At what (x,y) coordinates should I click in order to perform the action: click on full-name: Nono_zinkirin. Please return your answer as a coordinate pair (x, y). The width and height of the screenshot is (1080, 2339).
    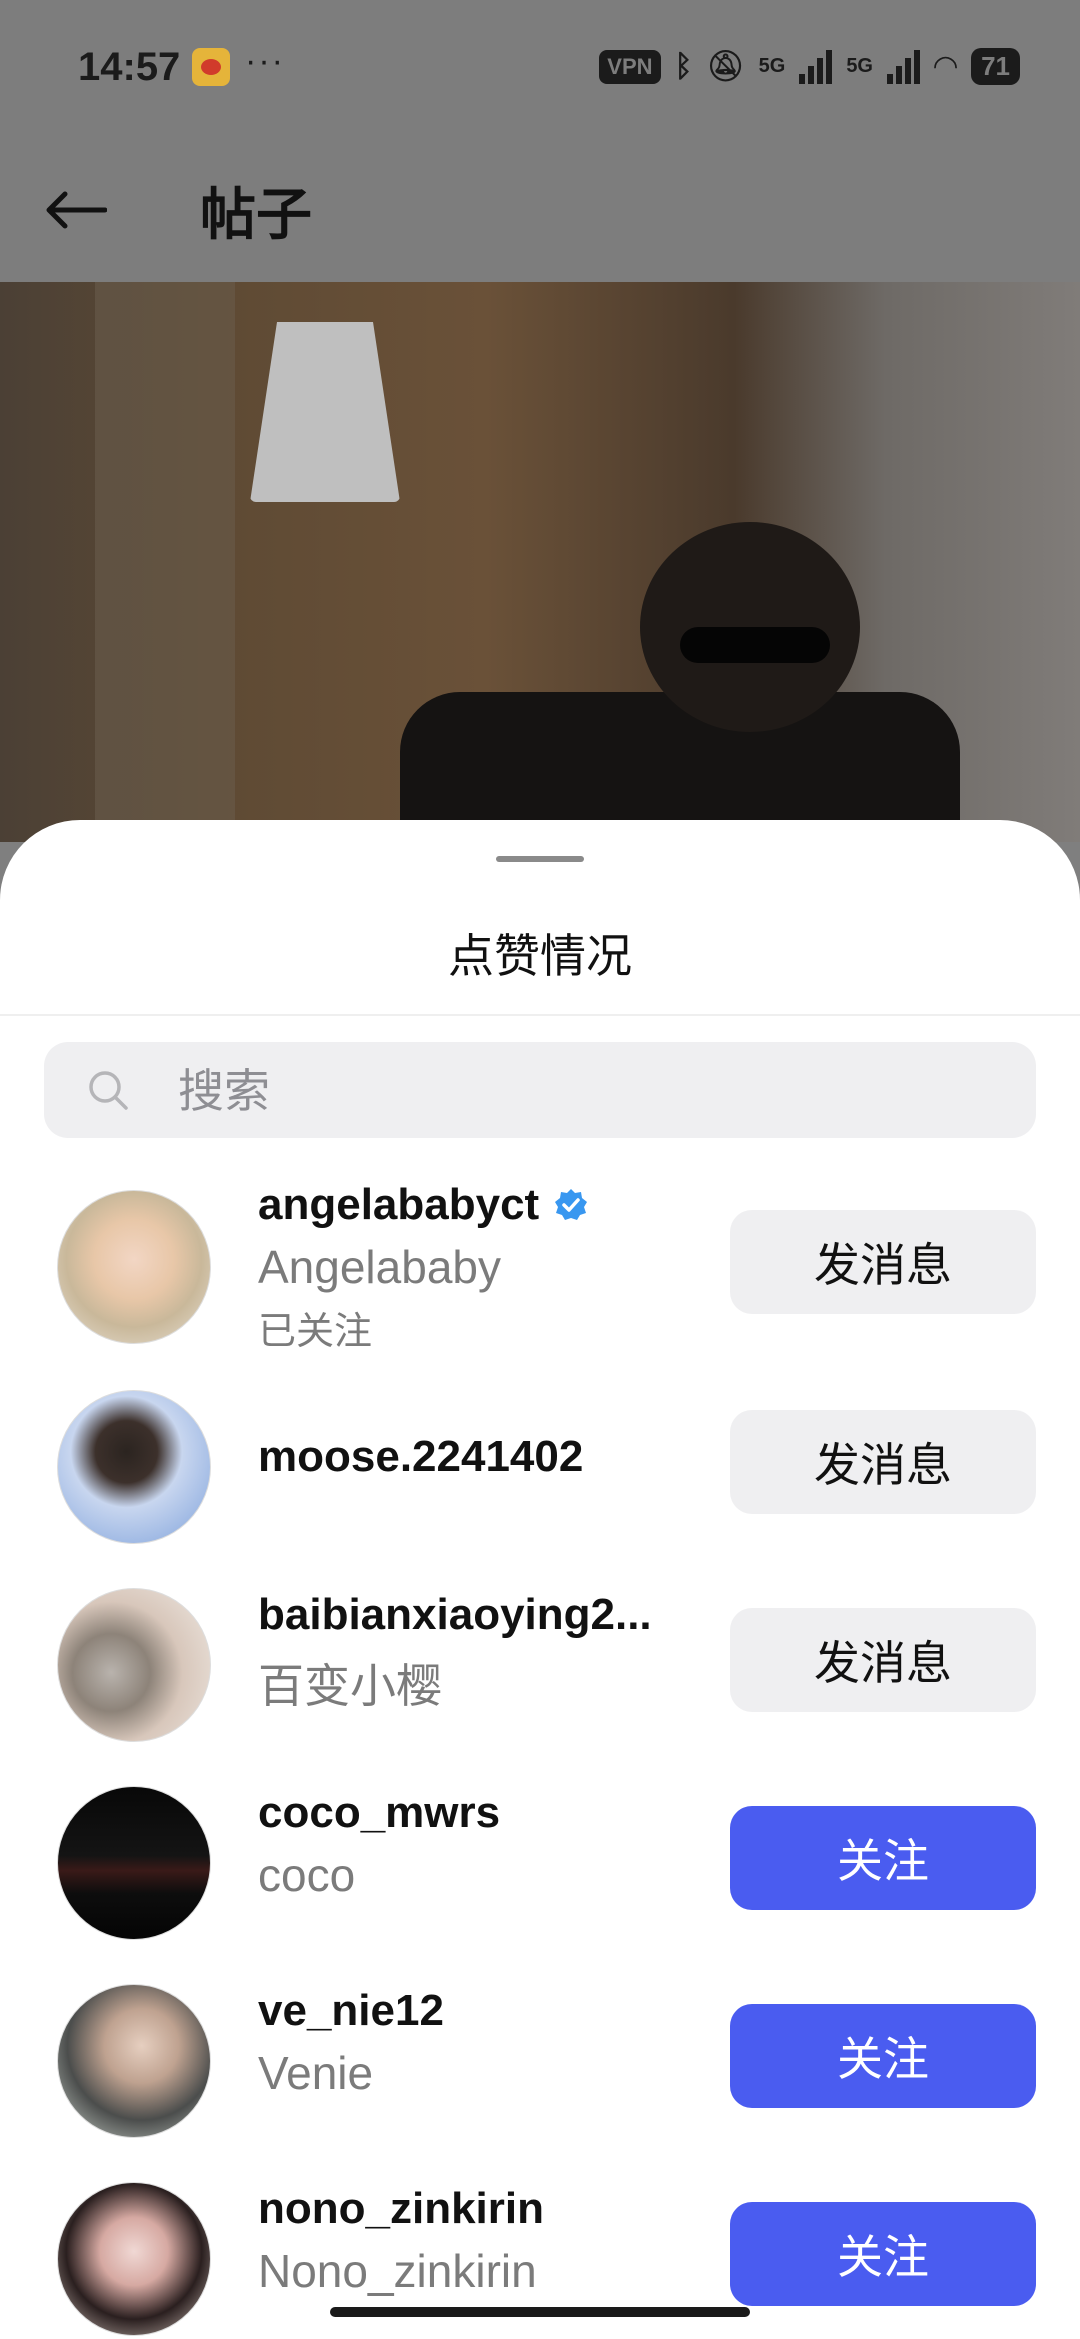
    Looking at the image, I should click on (397, 2271).